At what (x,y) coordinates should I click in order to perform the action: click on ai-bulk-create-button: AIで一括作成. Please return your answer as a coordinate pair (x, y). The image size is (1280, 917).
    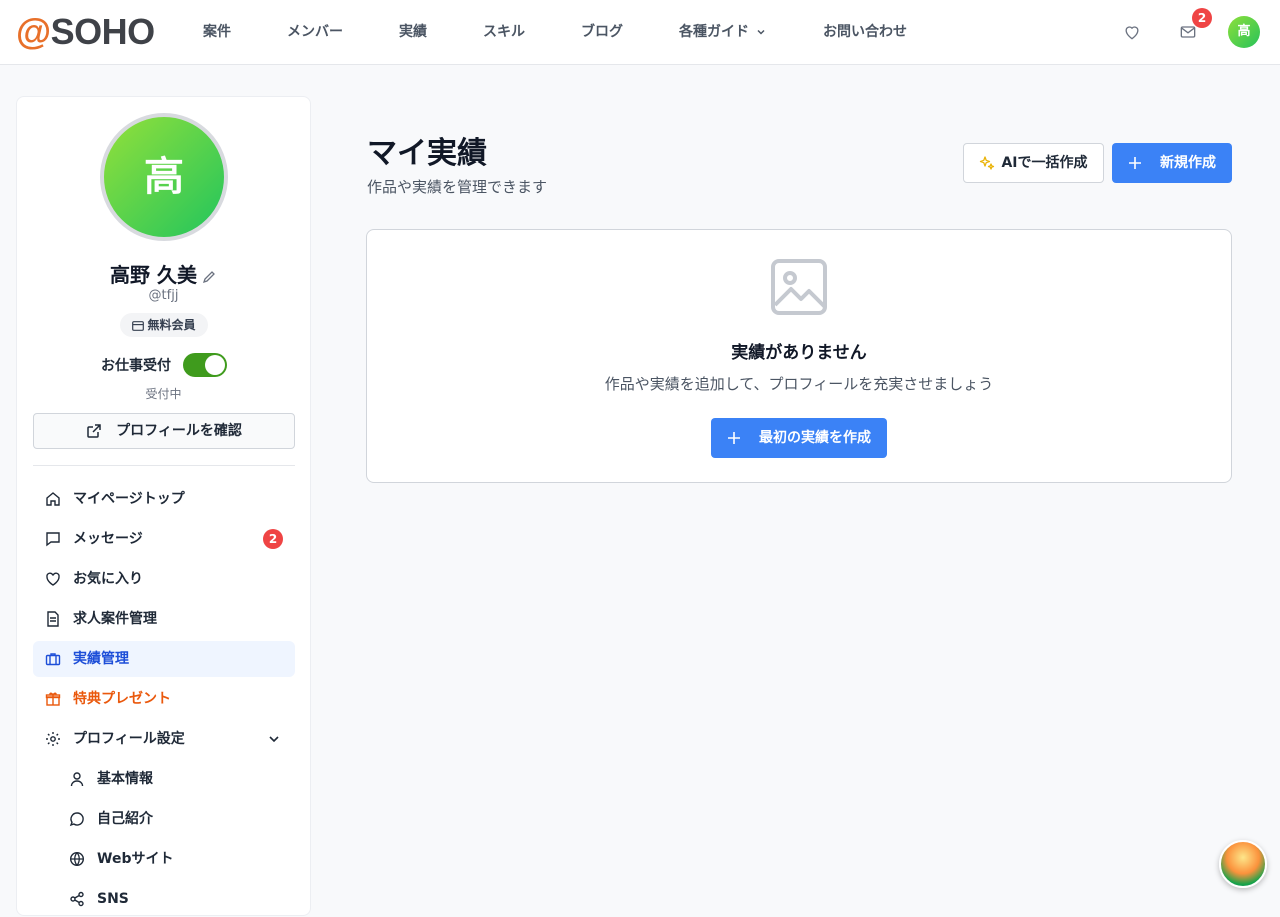
    Looking at the image, I should click on (1033, 163).